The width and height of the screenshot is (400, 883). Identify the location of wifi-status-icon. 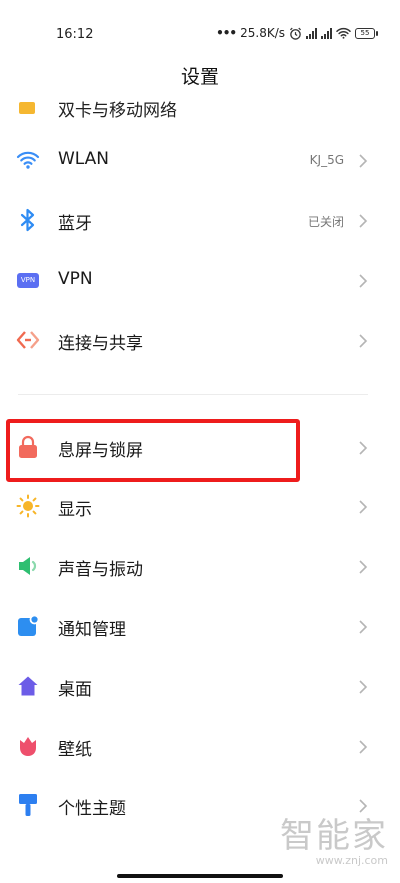
(343, 33).